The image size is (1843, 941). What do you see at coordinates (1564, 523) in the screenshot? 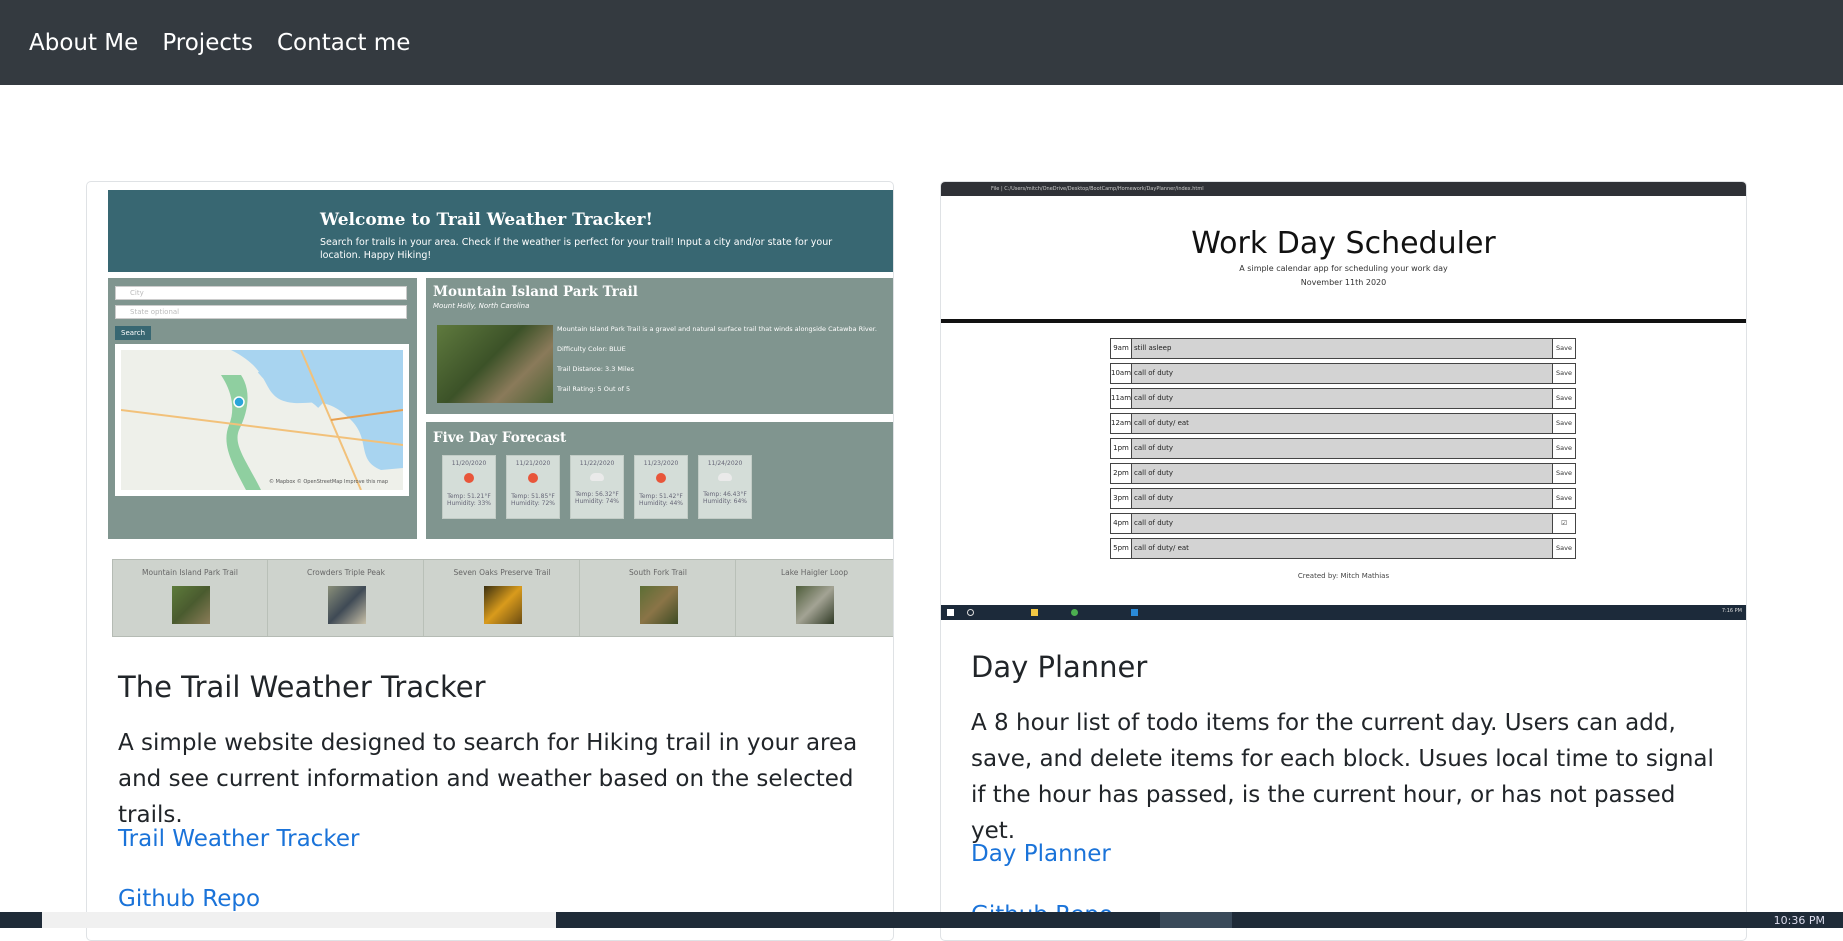
I see `save-button: ☑` at bounding box center [1564, 523].